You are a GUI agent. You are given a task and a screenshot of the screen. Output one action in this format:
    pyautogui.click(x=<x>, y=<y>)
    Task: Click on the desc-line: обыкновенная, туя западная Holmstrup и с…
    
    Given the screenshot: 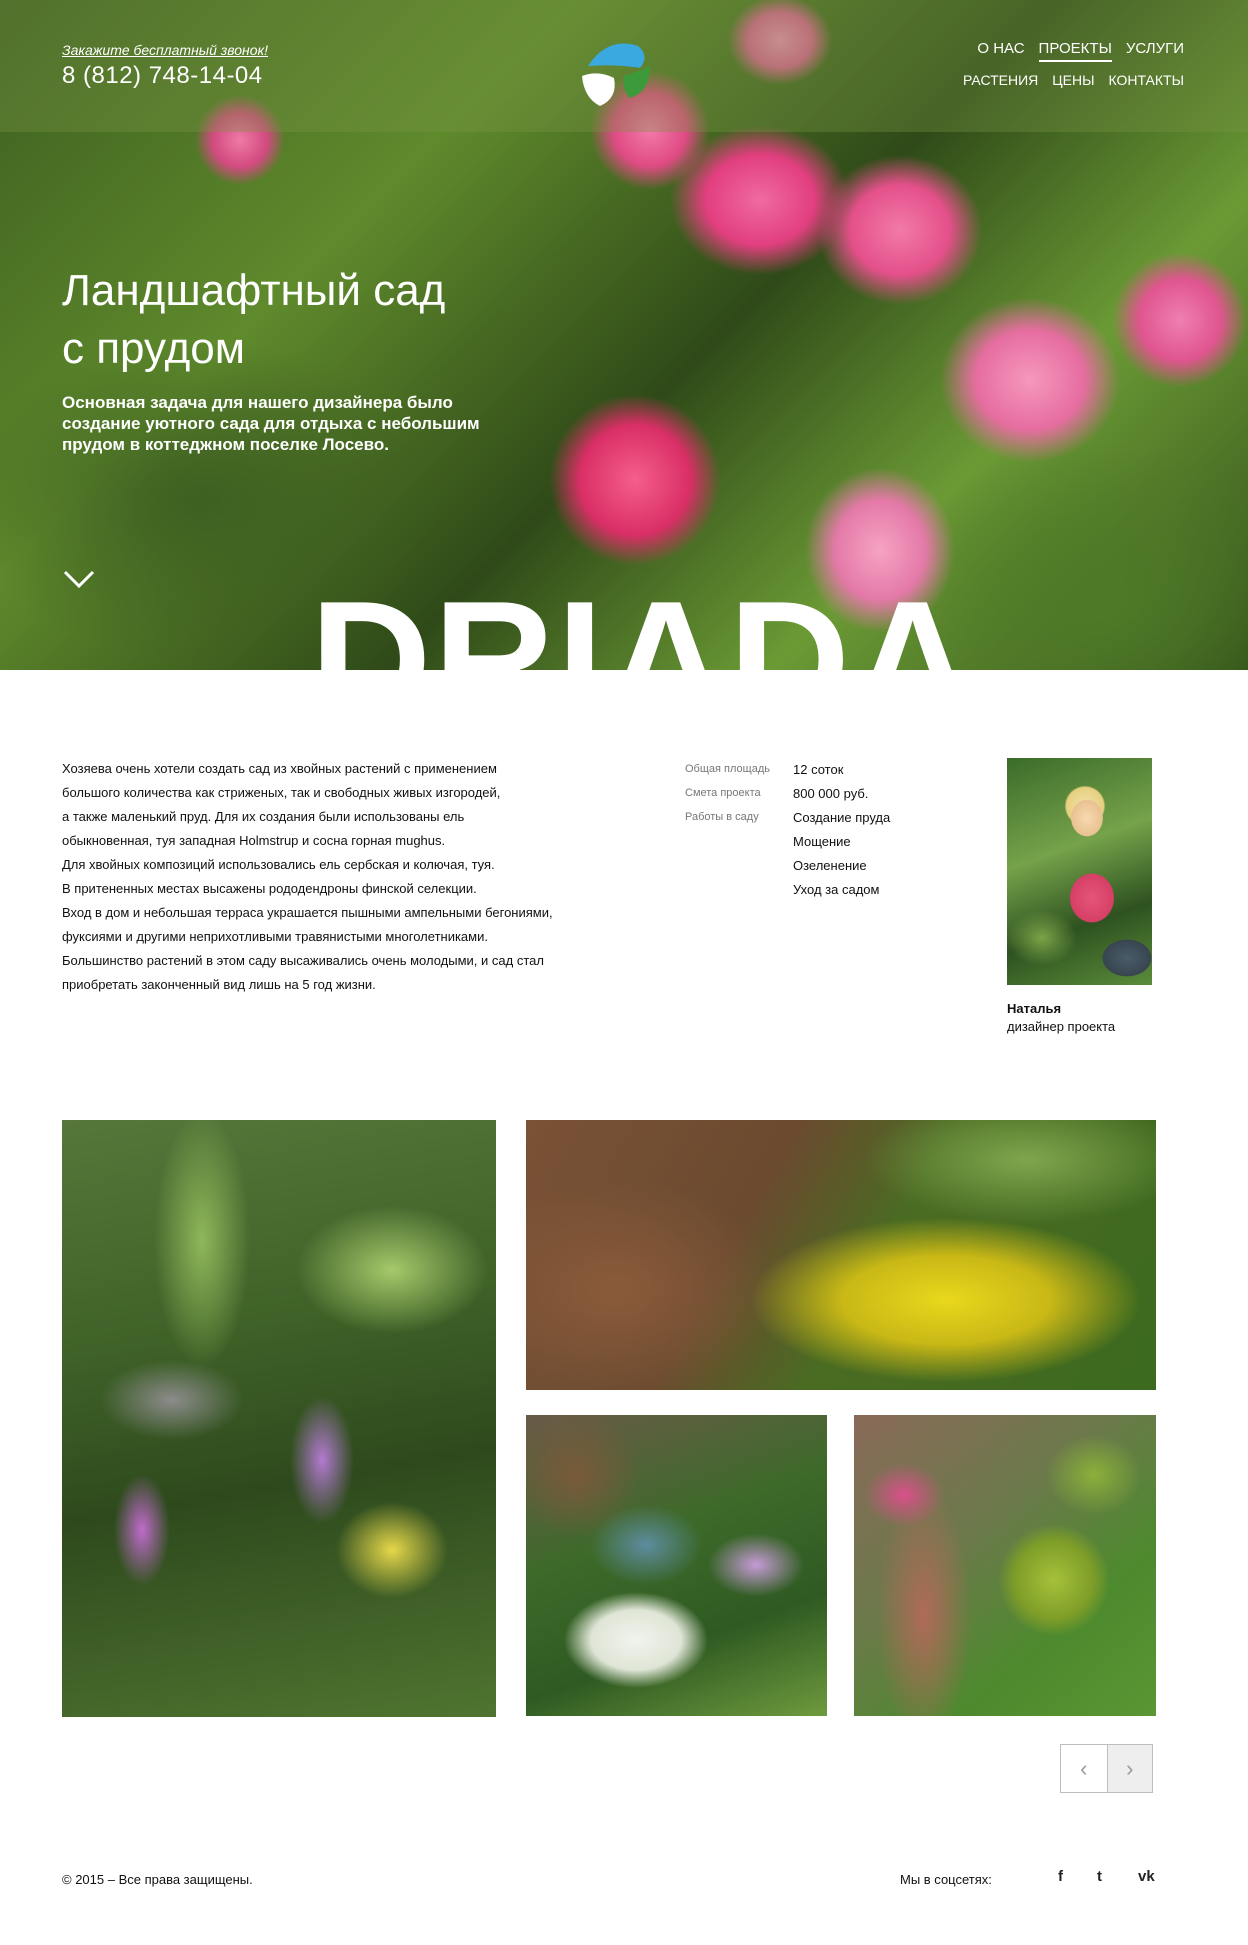 What is the action you would take?
    pyautogui.click(x=254, y=840)
    